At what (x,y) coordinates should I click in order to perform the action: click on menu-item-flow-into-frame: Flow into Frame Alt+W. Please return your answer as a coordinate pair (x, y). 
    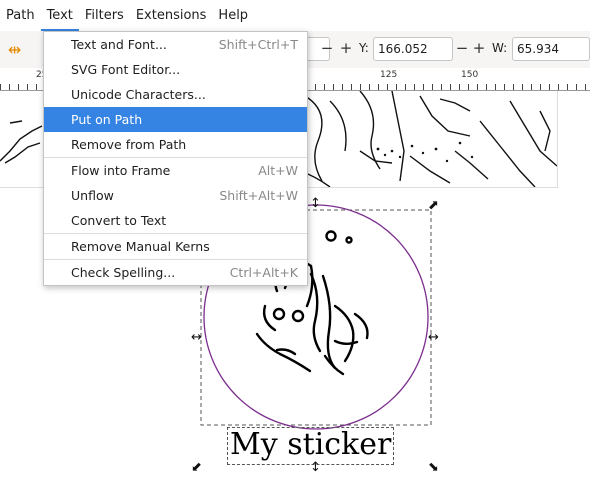
    Looking at the image, I should click on (175, 170).